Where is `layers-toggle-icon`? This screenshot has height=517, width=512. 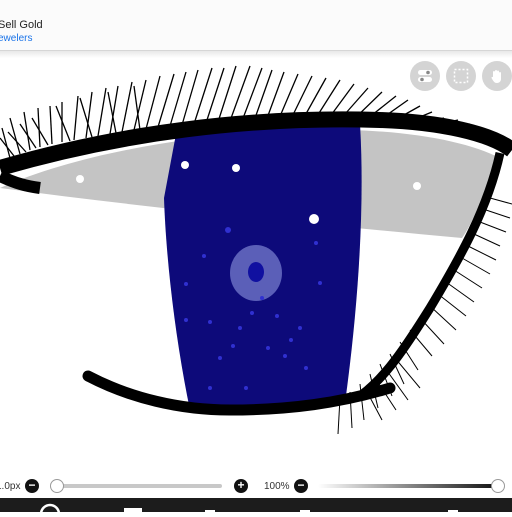 layers-toggle-icon is located at coordinates (425, 76).